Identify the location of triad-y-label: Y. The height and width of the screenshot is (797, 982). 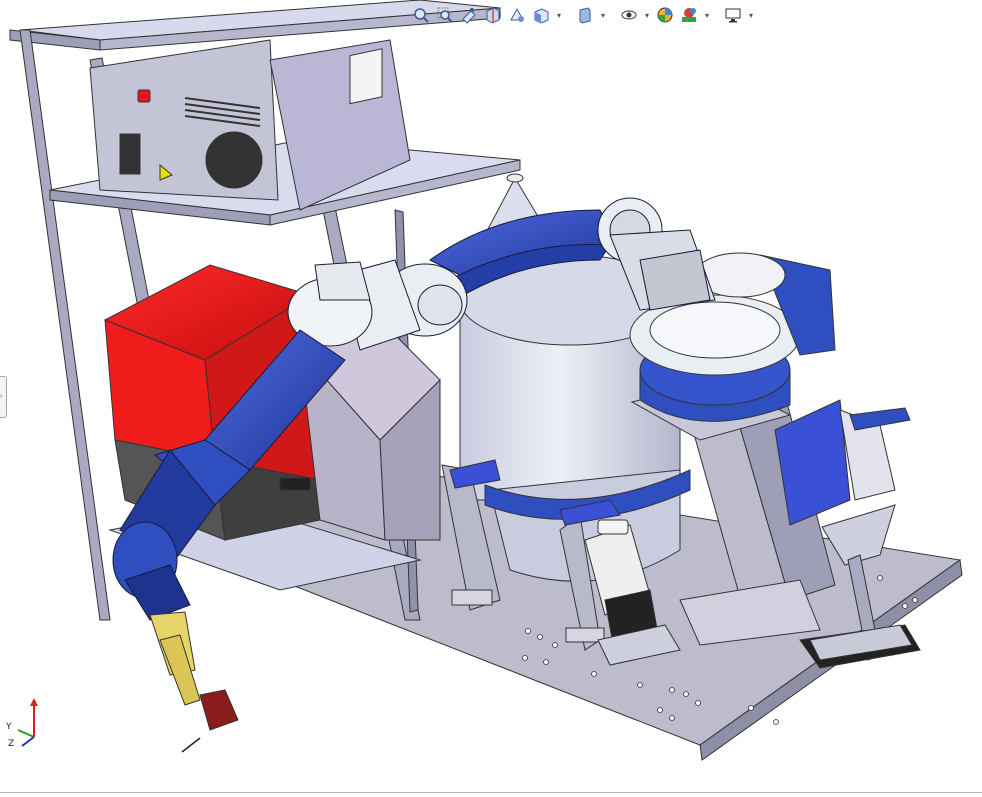
(9, 727).